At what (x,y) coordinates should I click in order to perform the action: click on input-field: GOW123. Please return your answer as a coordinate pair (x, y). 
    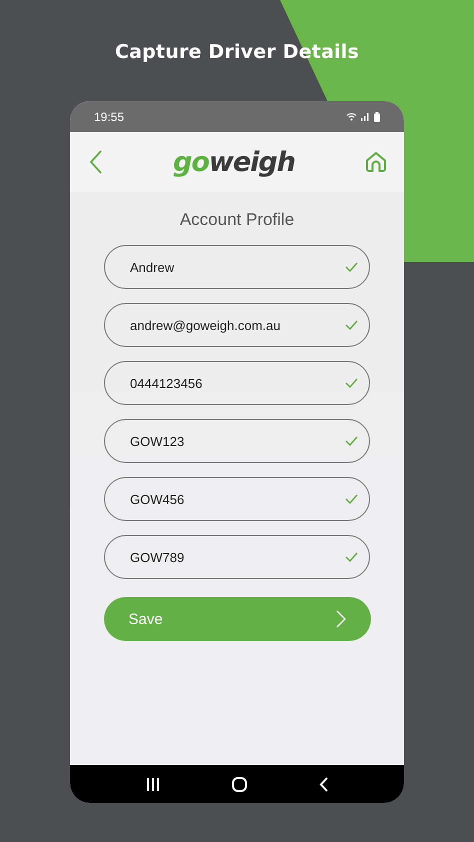
    Looking at the image, I should click on (237, 441).